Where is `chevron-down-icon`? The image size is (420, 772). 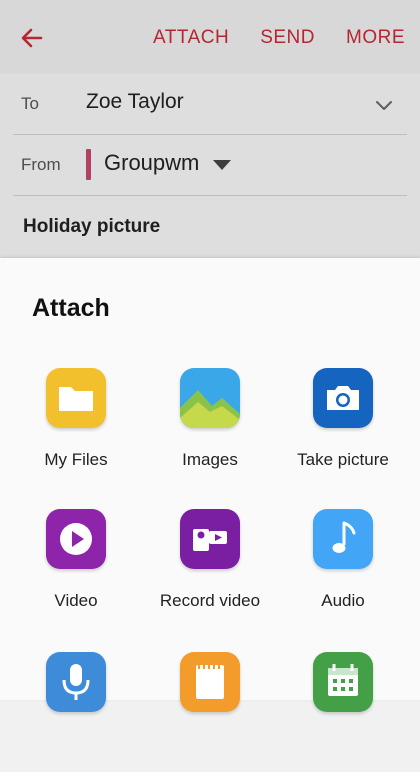
chevron-down-icon is located at coordinates (384, 105).